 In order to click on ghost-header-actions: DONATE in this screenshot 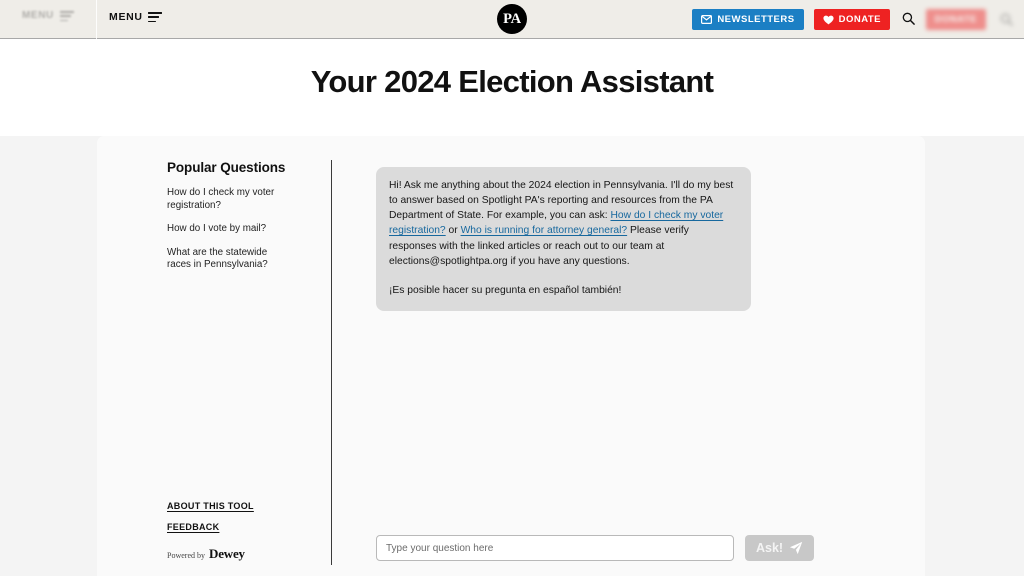, I will do `click(969, 19)`.